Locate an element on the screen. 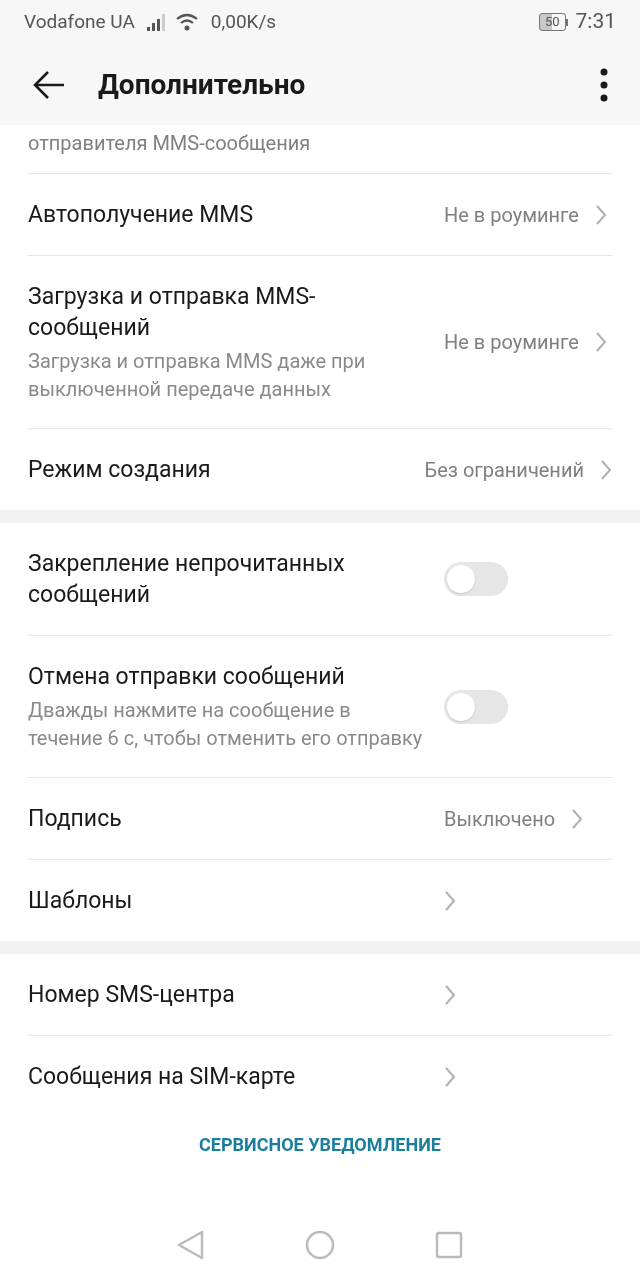 The width and height of the screenshot is (640, 1280). setting-value: Выключено is located at coordinates (500, 819).